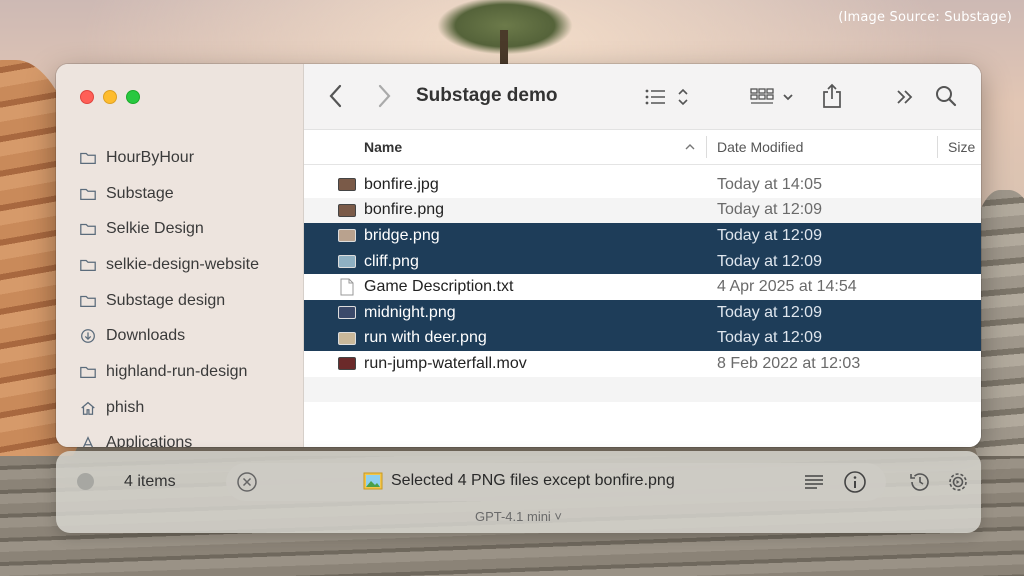 This screenshot has height=576, width=1024. What do you see at coordinates (642, 261) in the screenshot?
I see `file-row-cliff-png: cliff.png Today at 12:09` at bounding box center [642, 261].